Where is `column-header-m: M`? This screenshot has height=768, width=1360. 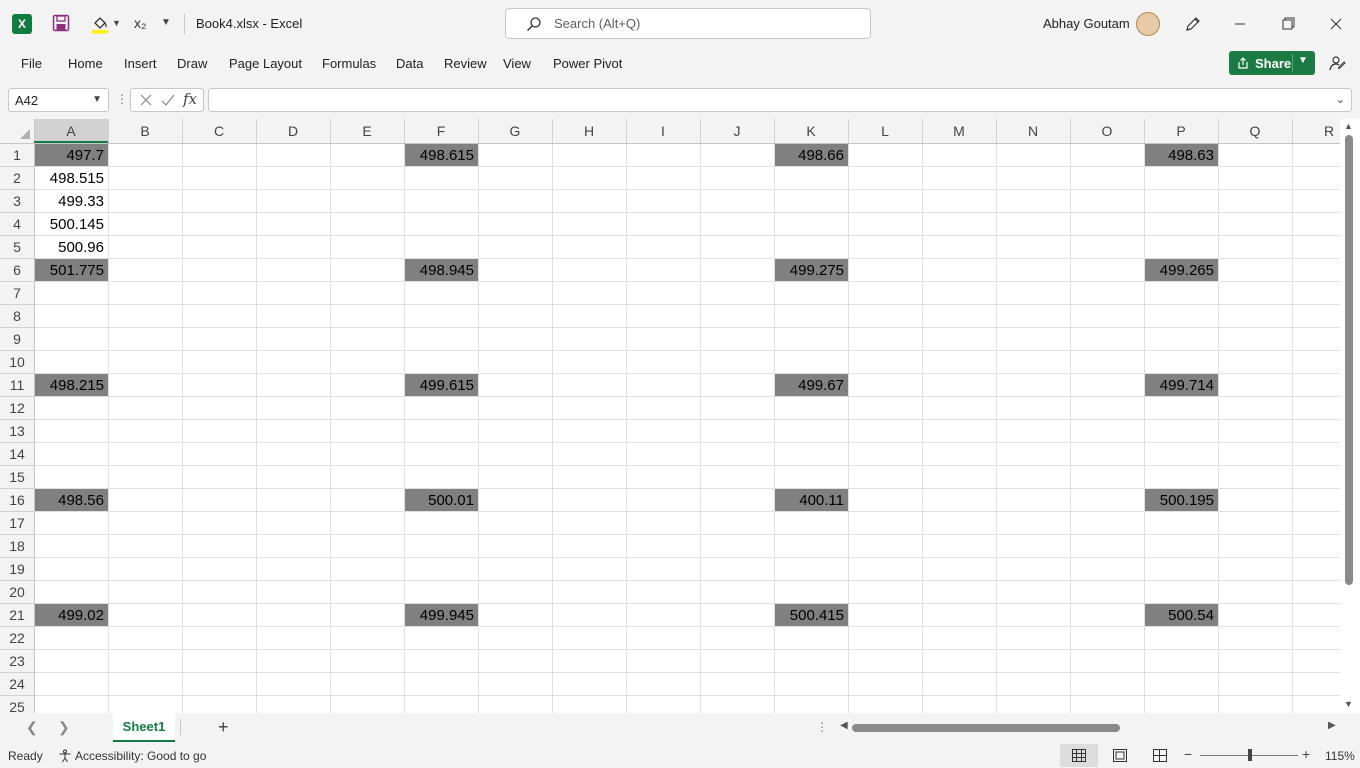
column-header-m: M is located at coordinates (959, 131).